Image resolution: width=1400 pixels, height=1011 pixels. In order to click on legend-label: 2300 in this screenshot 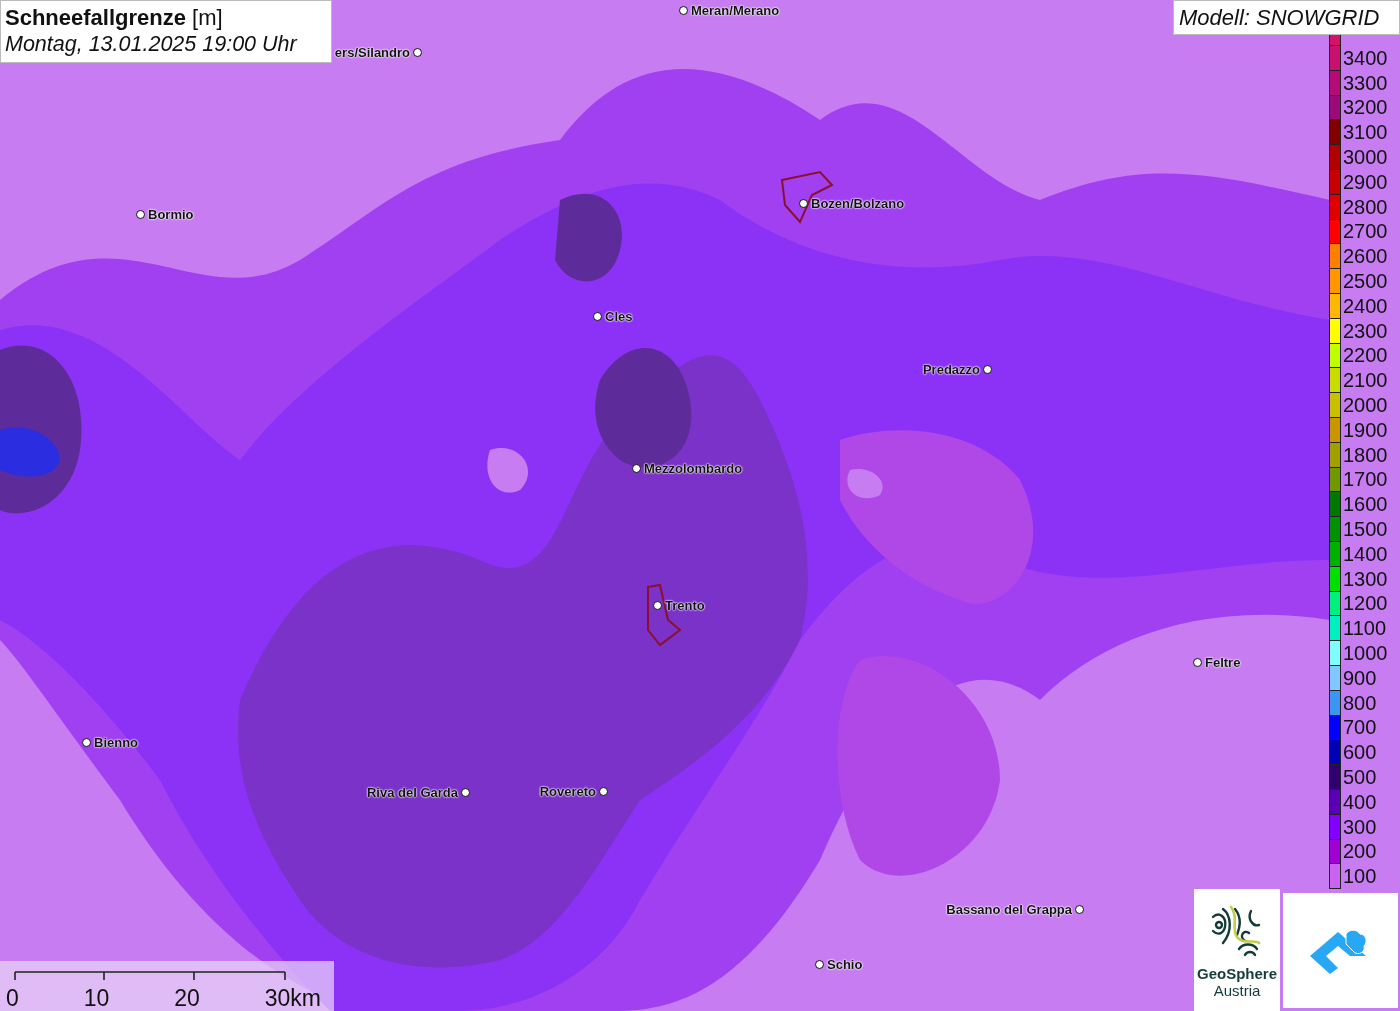, I will do `click(1365, 331)`.